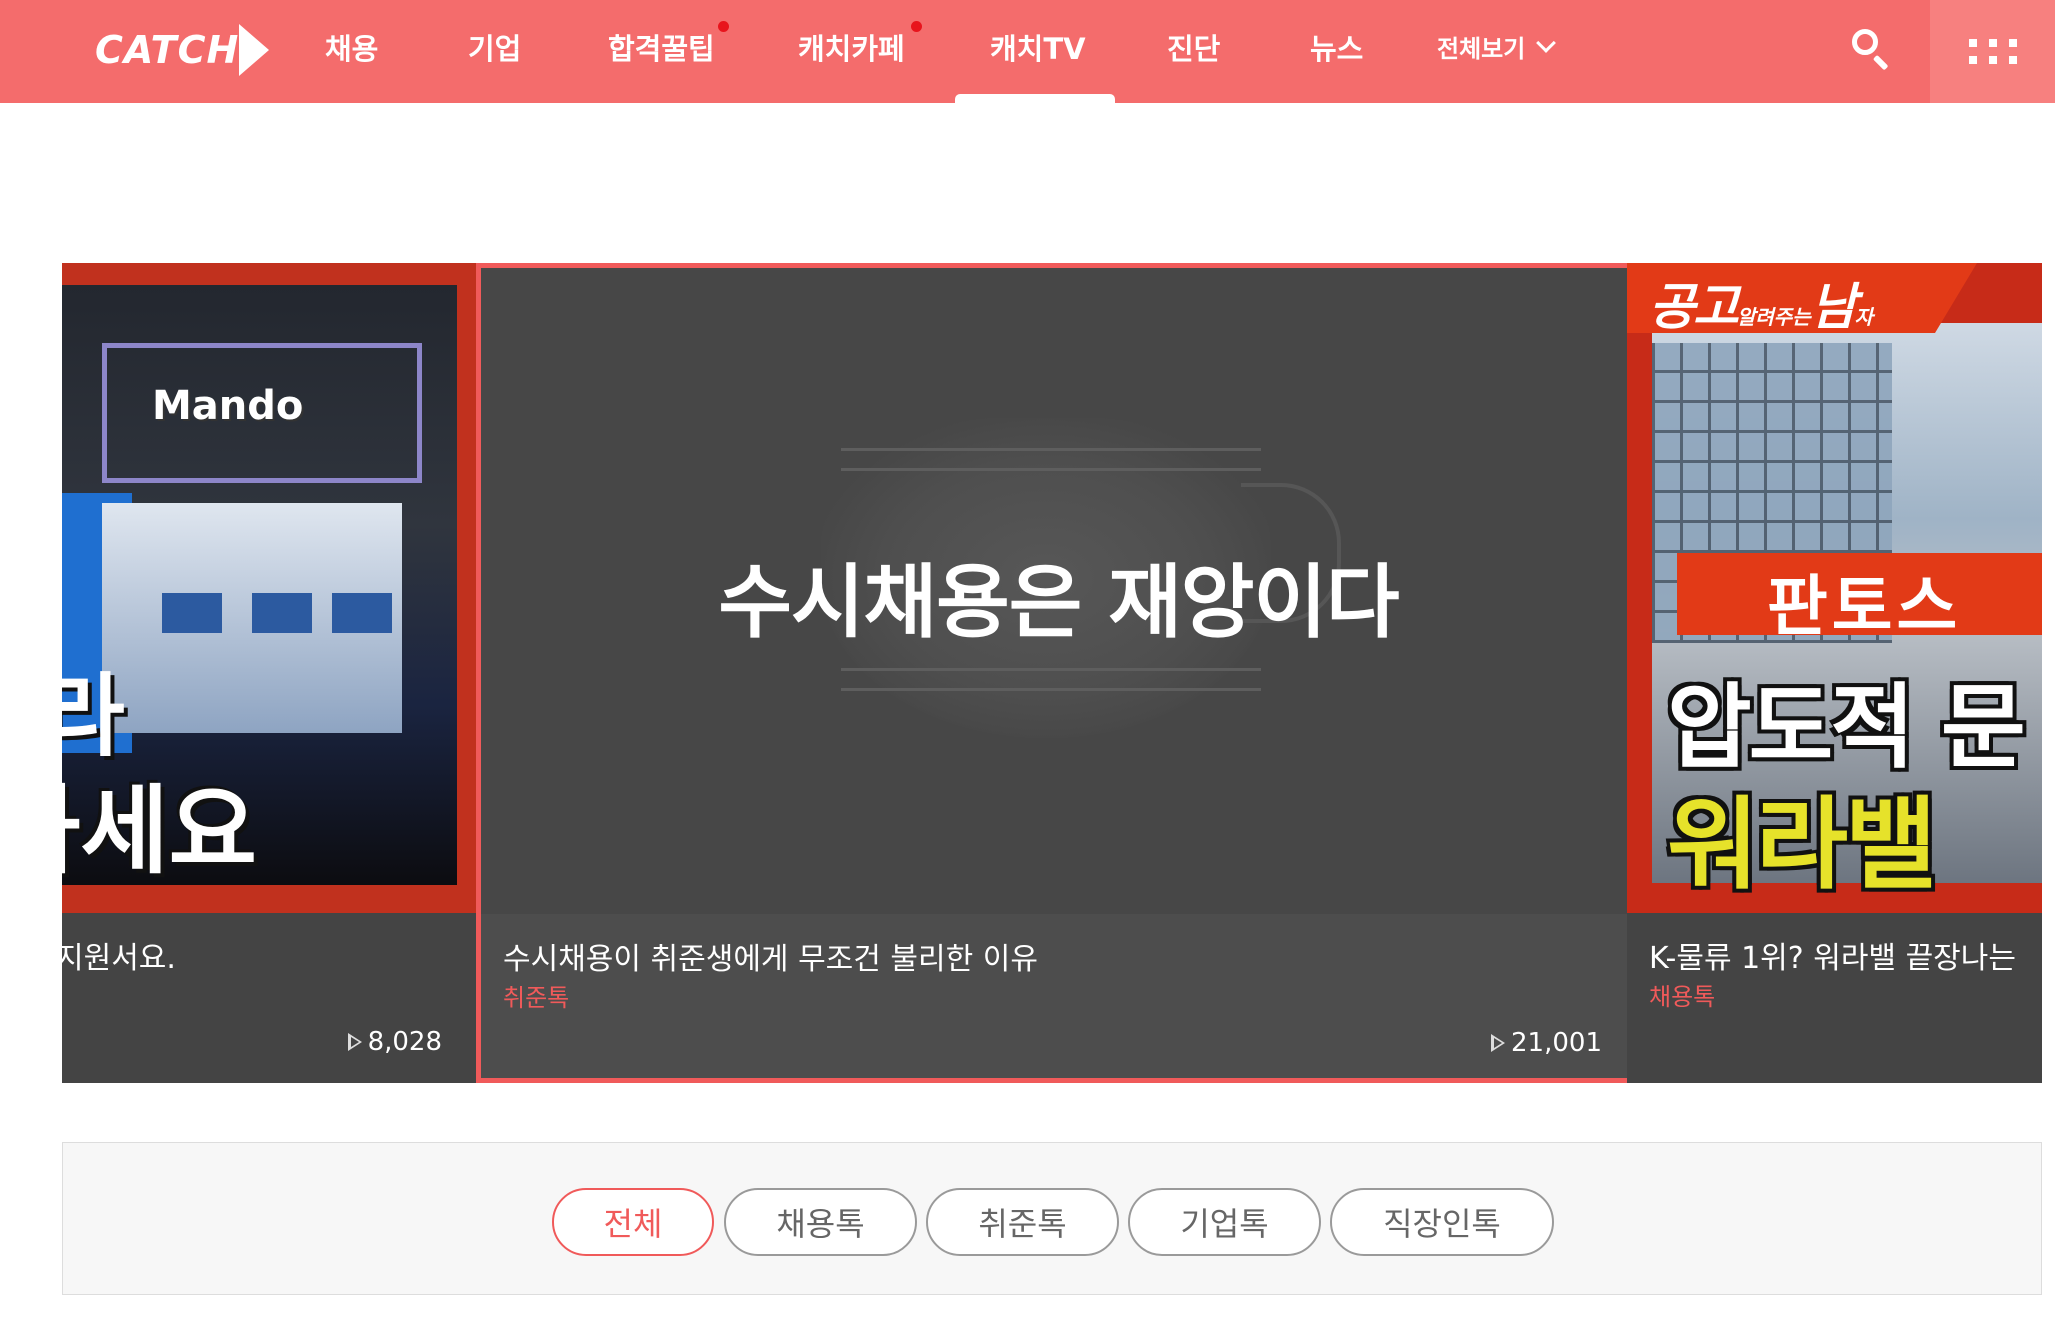 Image resolution: width=2055 pixels, height=1326 pixels. I want to click on video-card-info: K-물류 1위? 워라밸 끝장나는 채용톡, so click(1834, 998).